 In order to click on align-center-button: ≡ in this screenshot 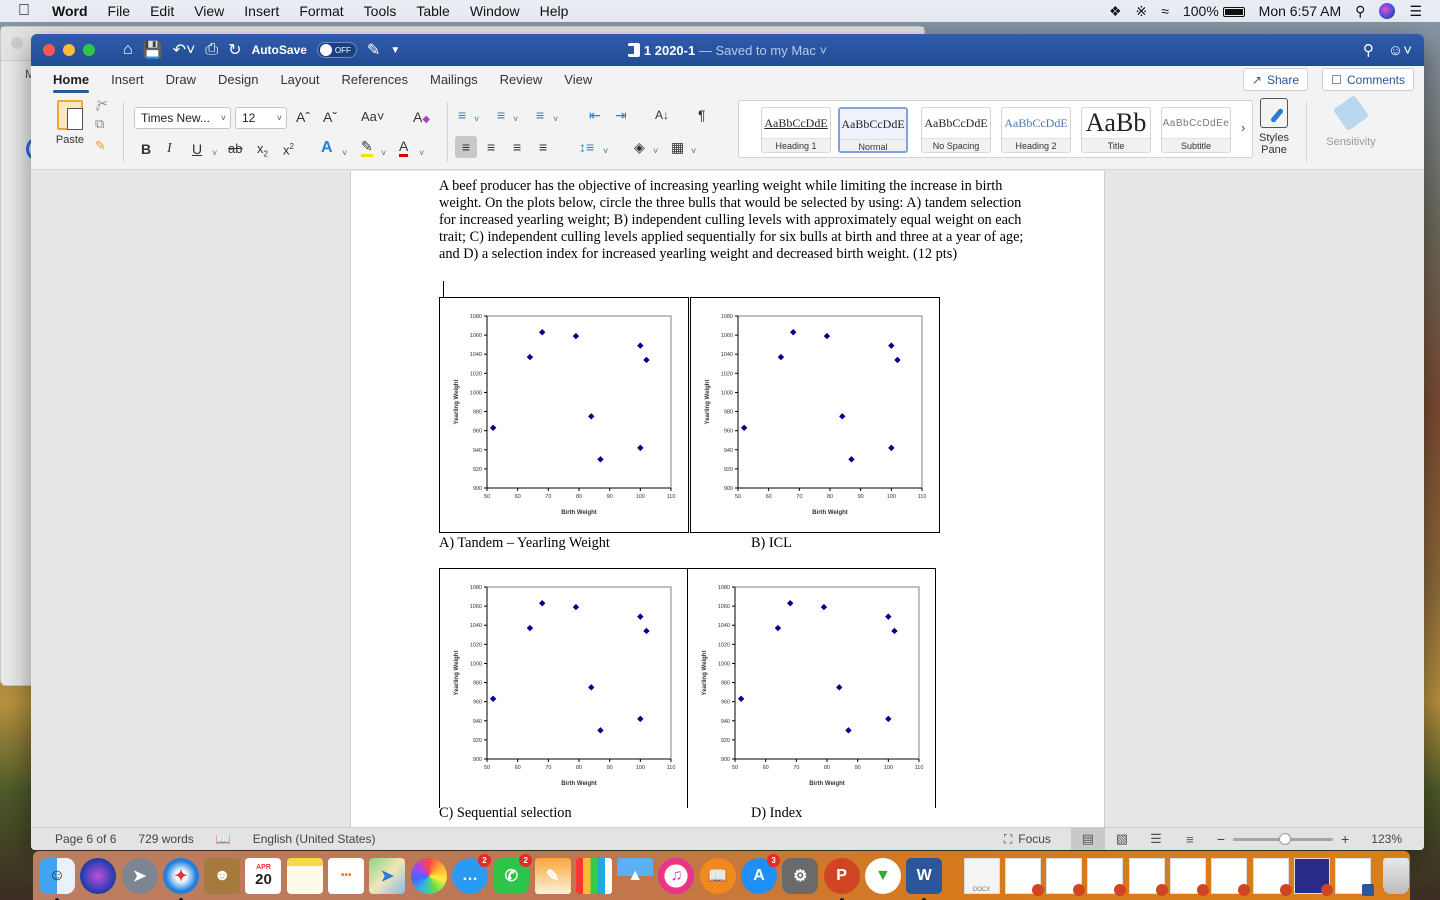, I will do `click(491, 147)`.